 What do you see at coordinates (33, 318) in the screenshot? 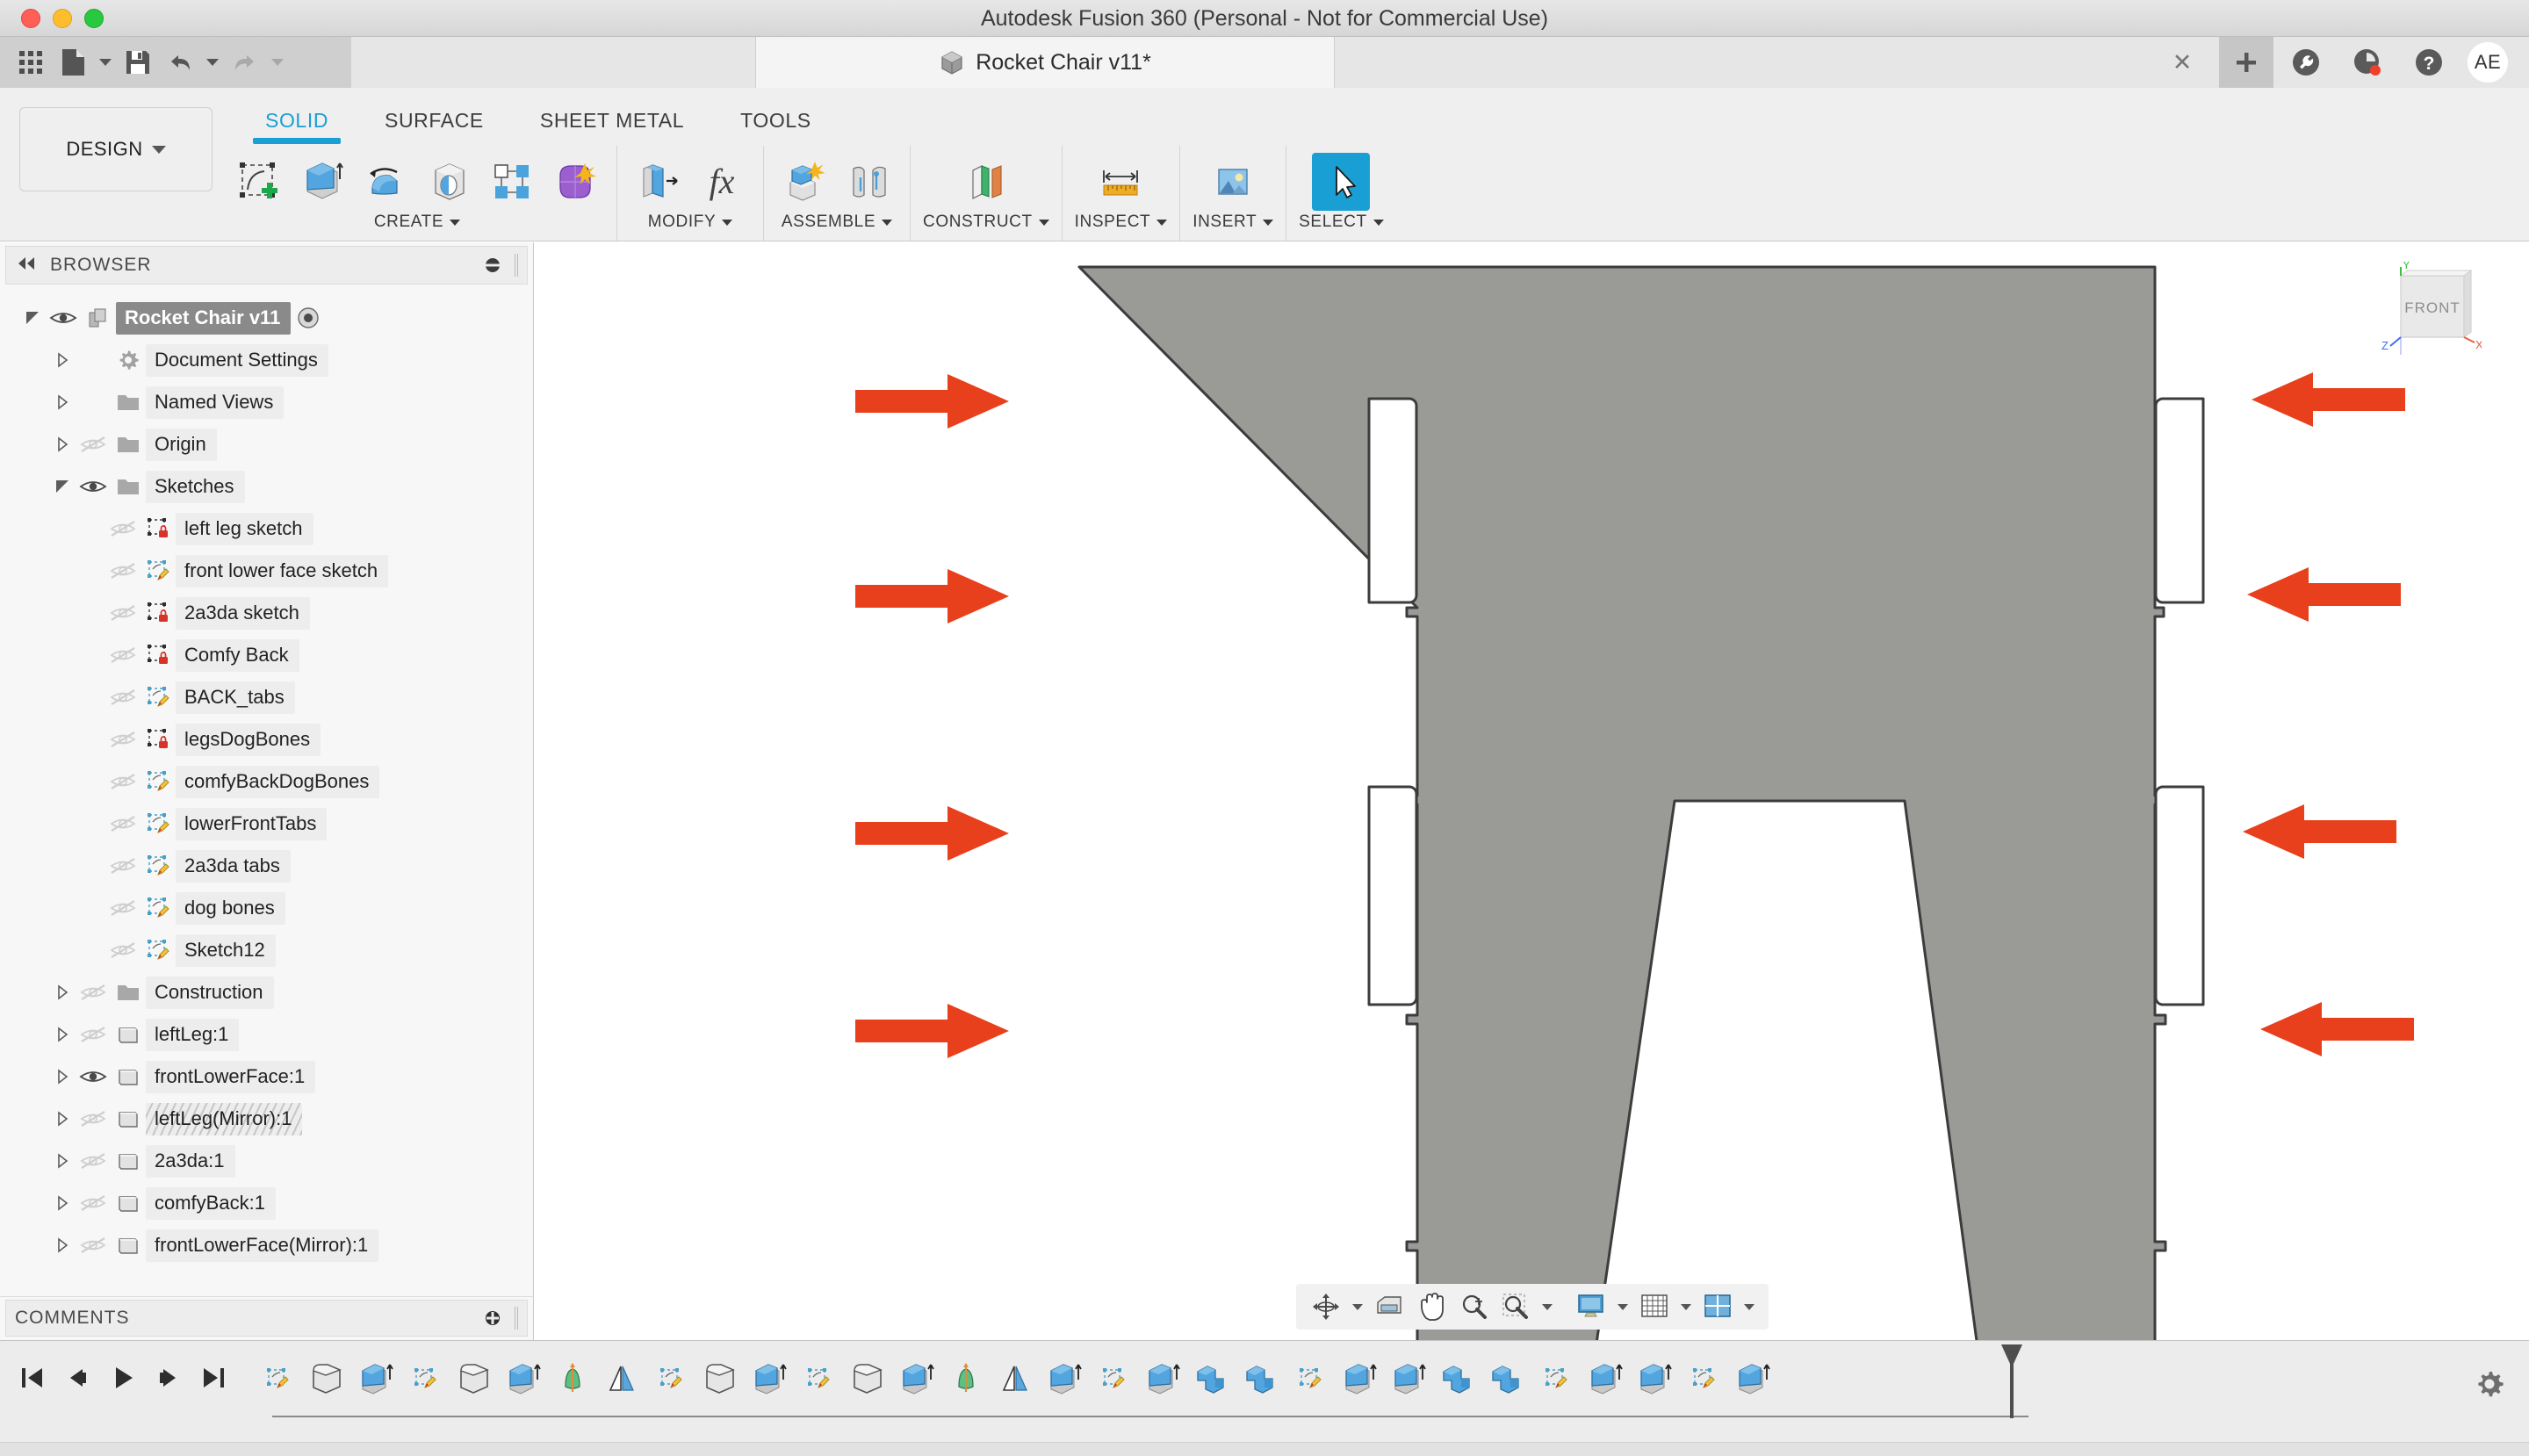
I see `collapse-arrow-icon` at bounding box center [33, 318].